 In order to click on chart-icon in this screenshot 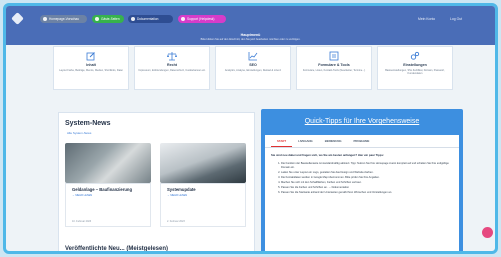, I will do `click(253, 56)`.